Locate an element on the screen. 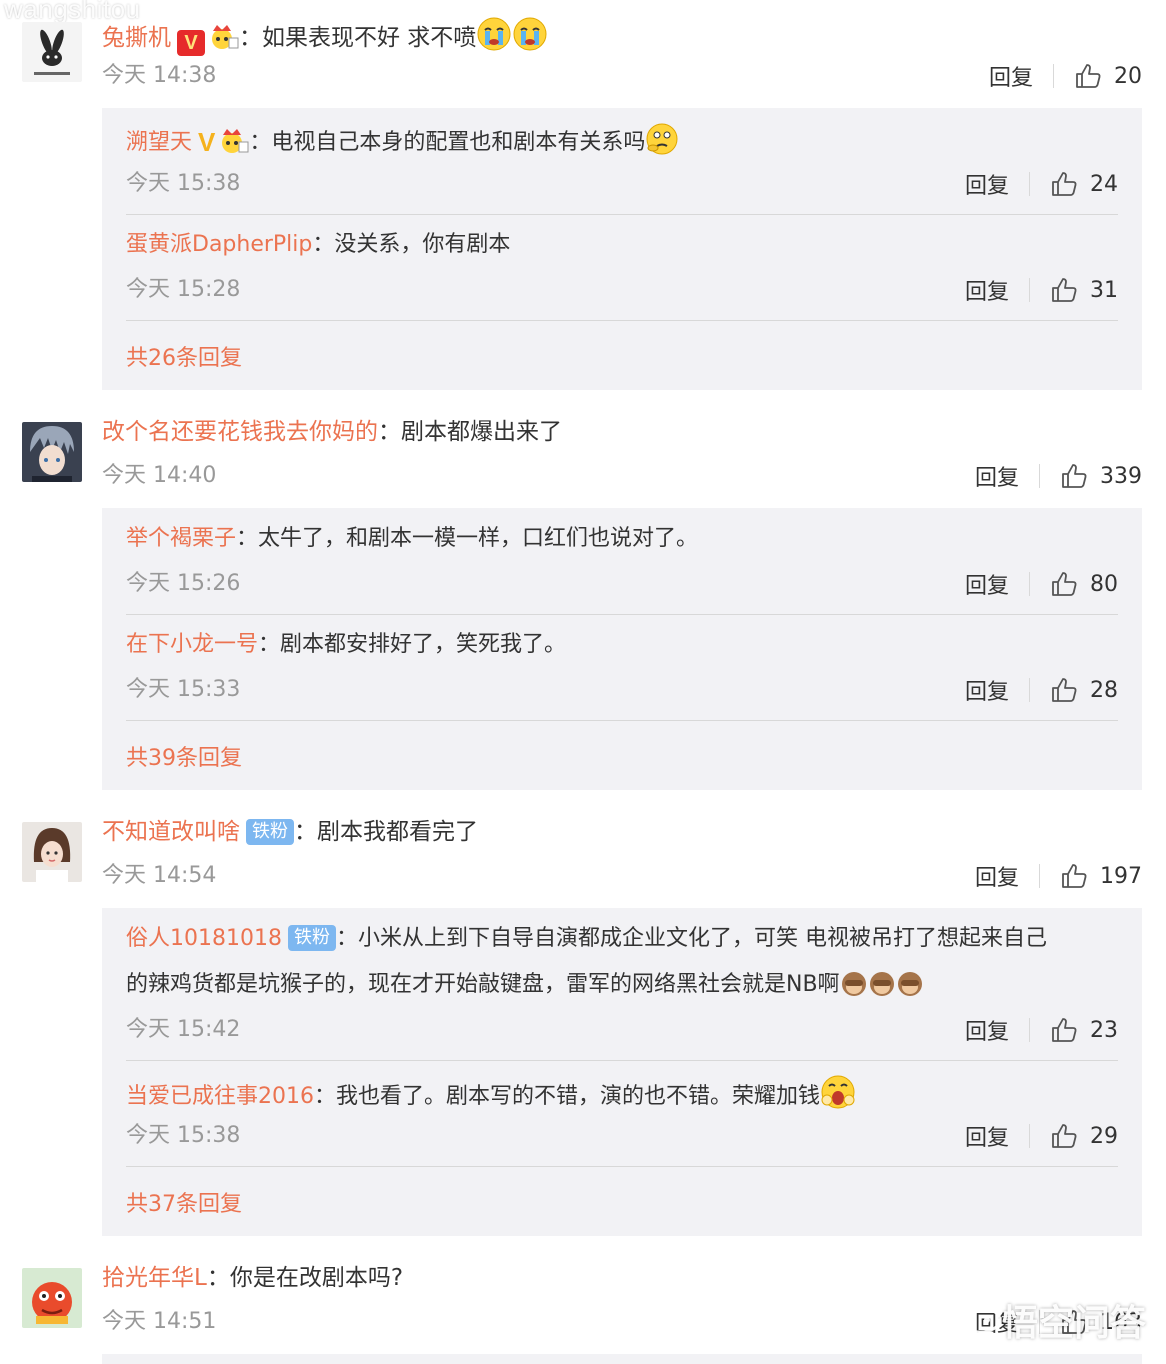  like-count: 197 is located at coordinates (1121, 876).